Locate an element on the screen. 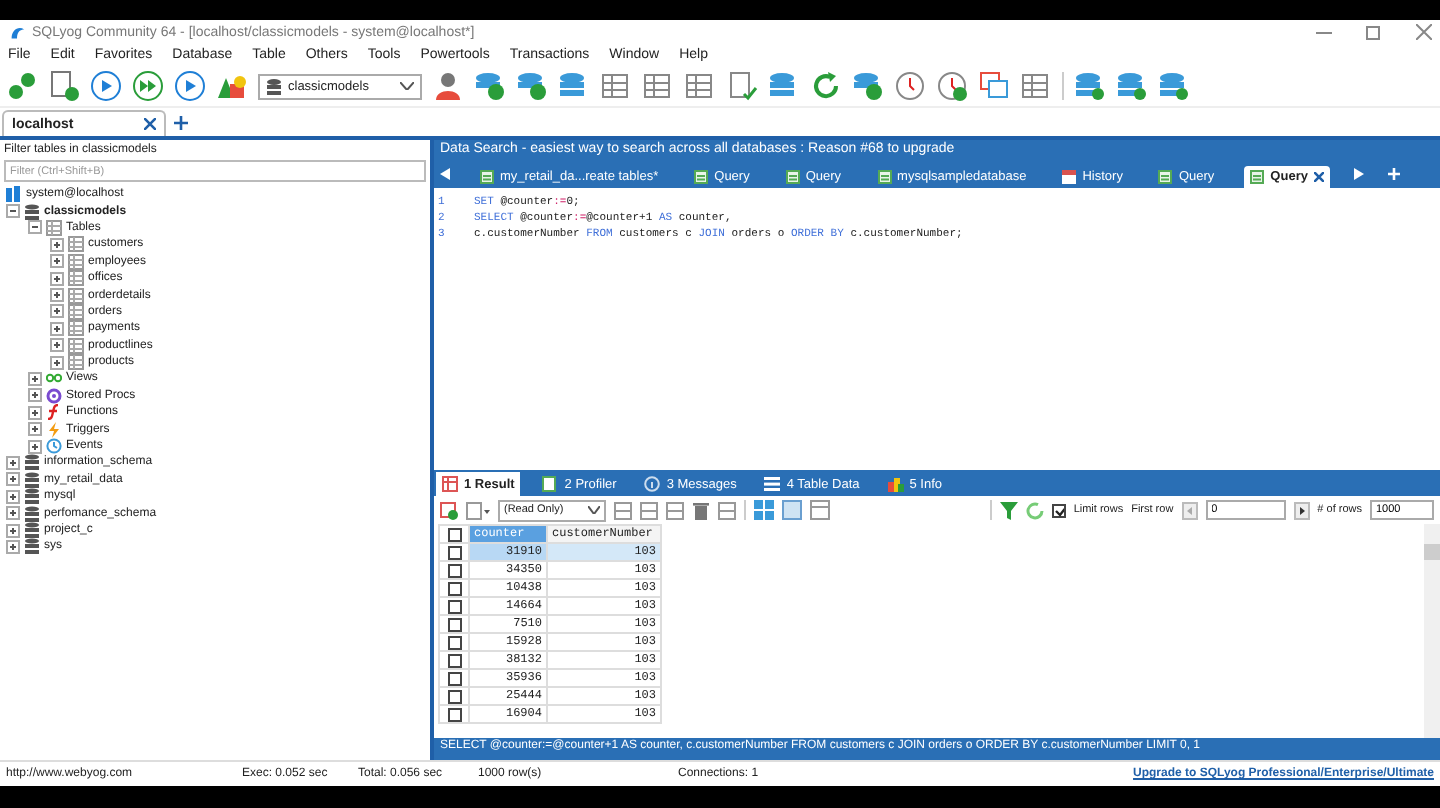 Image resolution: width=1440 pixels, height=808 pixels. add-row-icon is located at coordinates (449, 510).